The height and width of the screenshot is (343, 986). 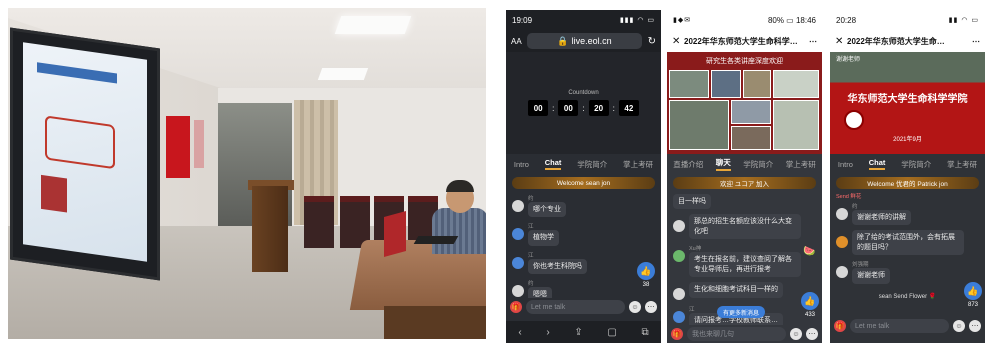 I want to click on laptop, so click(x=436, y=240).